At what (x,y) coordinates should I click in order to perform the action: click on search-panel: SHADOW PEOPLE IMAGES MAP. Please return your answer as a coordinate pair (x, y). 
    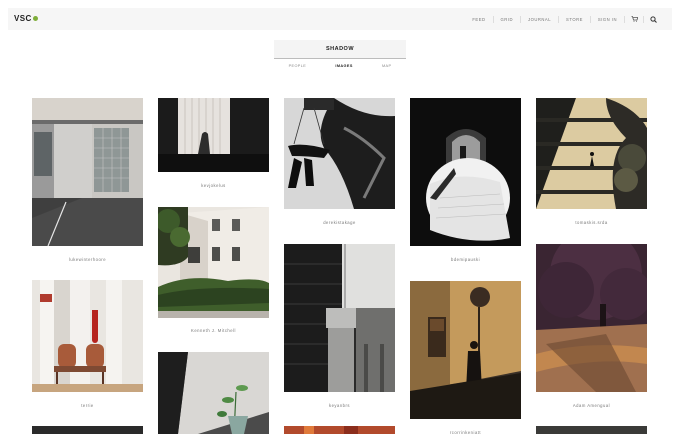
    Looking at the image, I should click on (340, 56).